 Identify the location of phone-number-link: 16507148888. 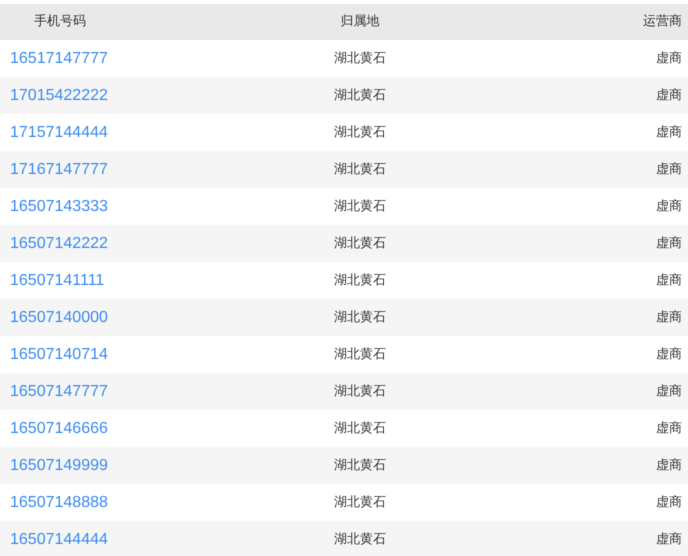
(59, 502).